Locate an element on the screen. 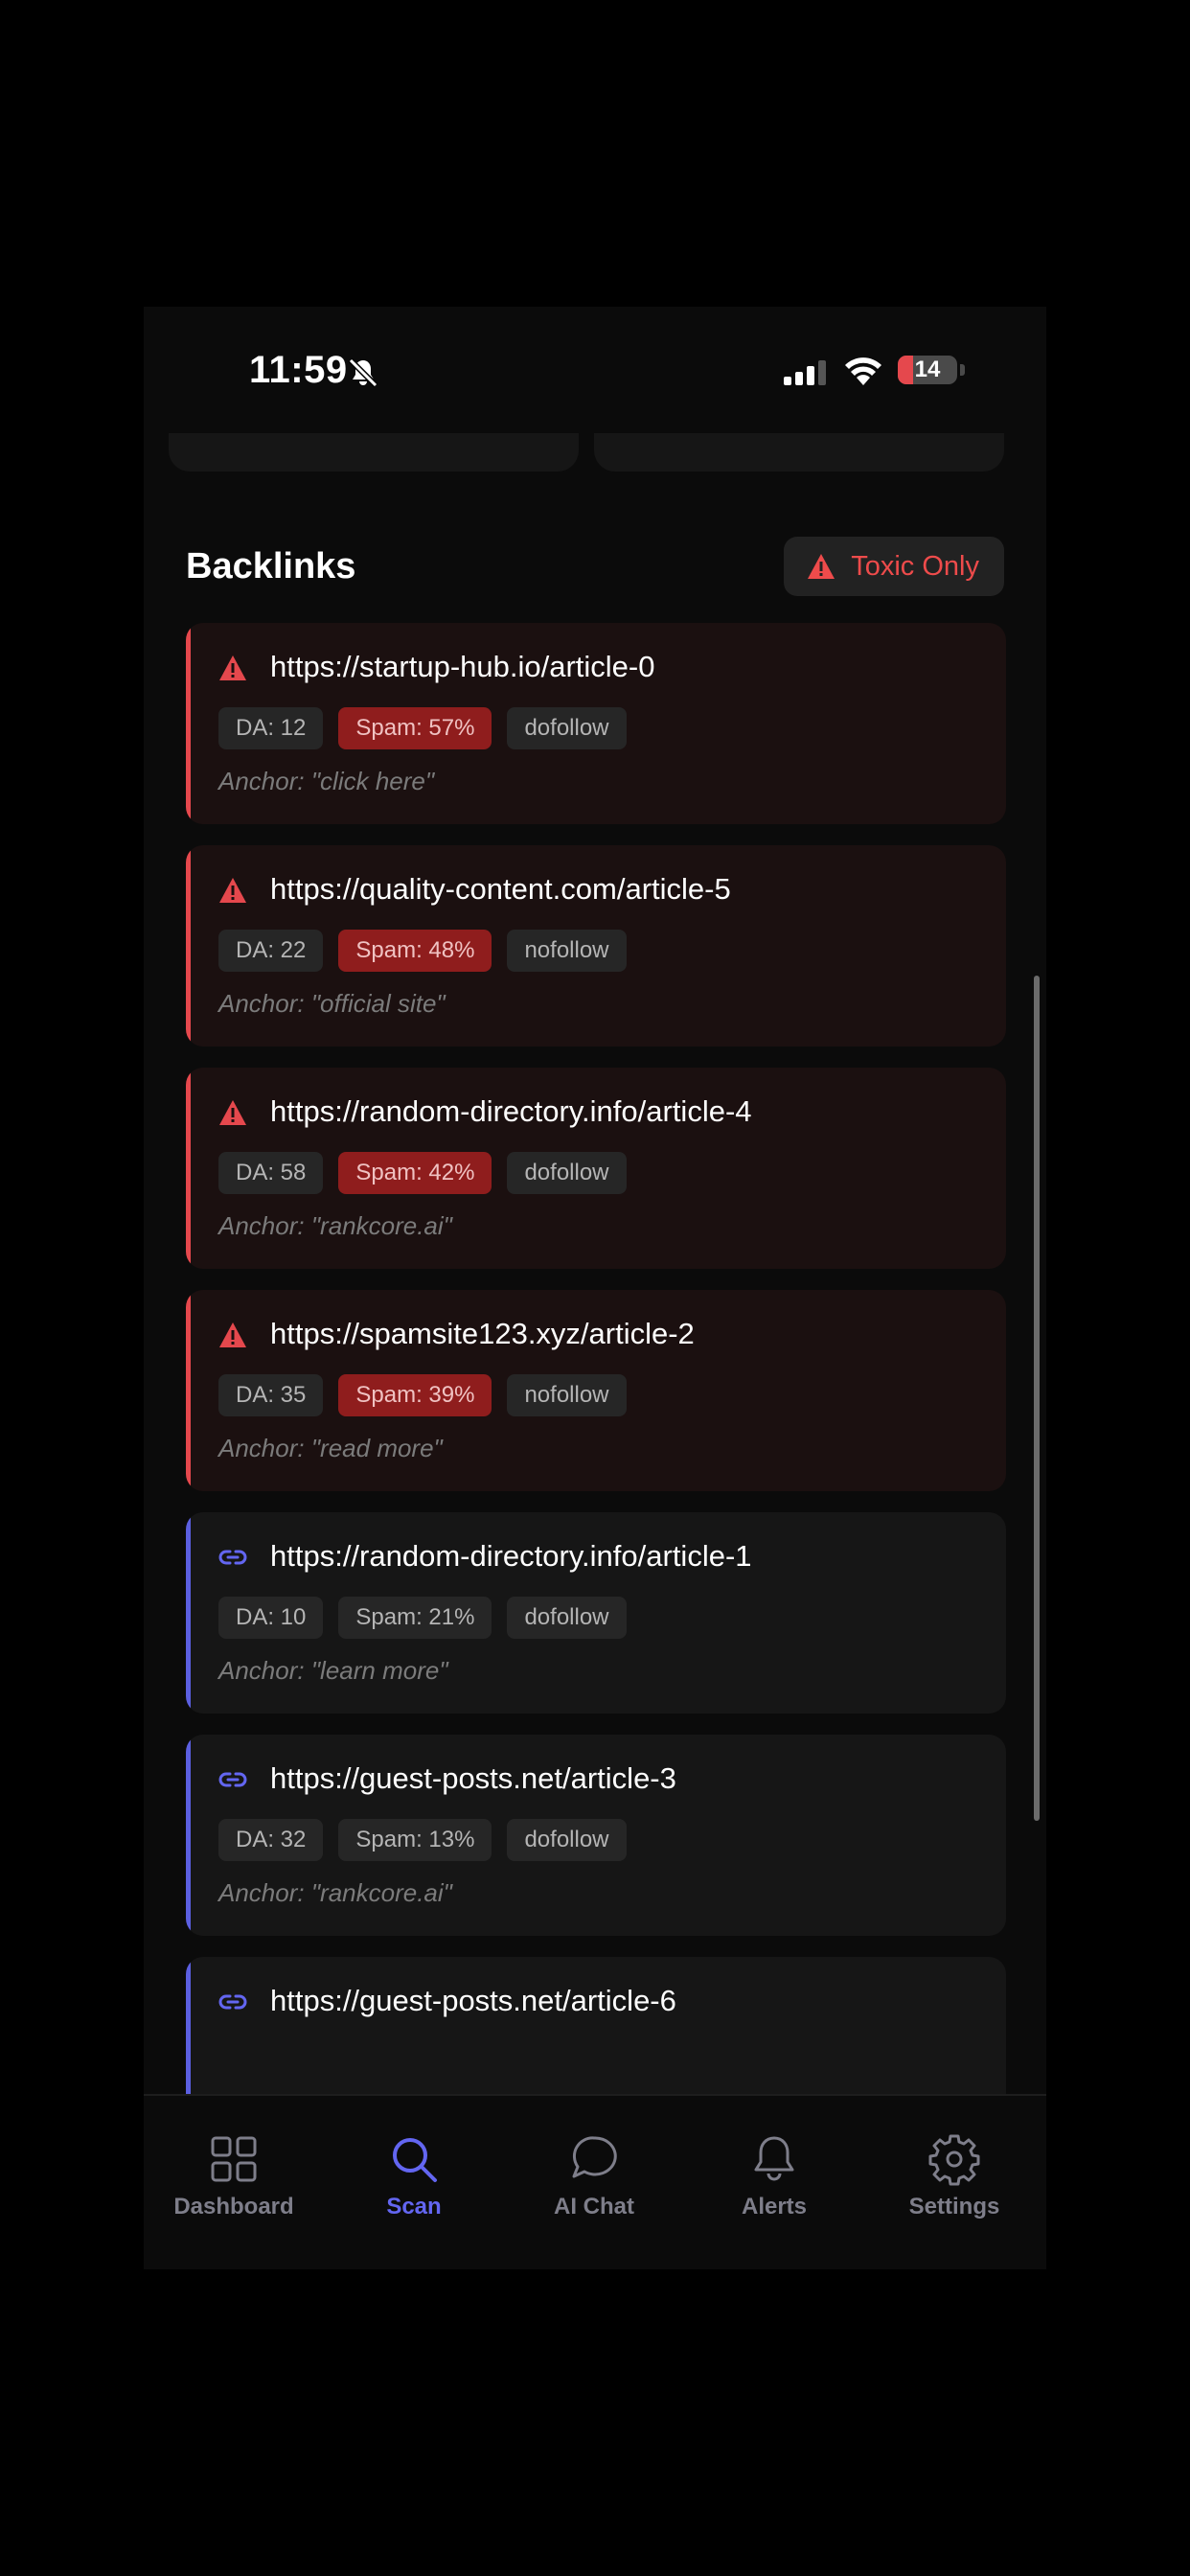 The height and width of the screenshot is (2576, 1190). tab-alerts: Alerts is located at coordinates (774, 2176).